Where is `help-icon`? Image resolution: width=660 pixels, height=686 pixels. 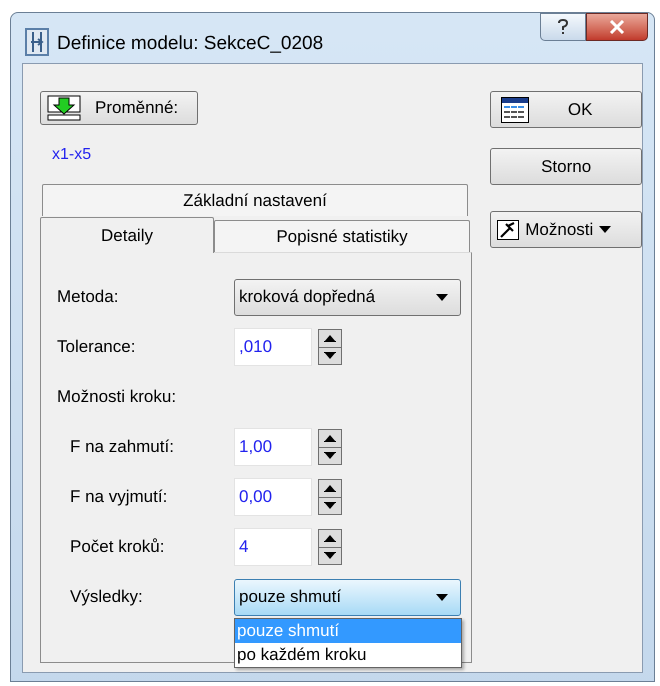 help-icon is located at coordinates (563, 27).